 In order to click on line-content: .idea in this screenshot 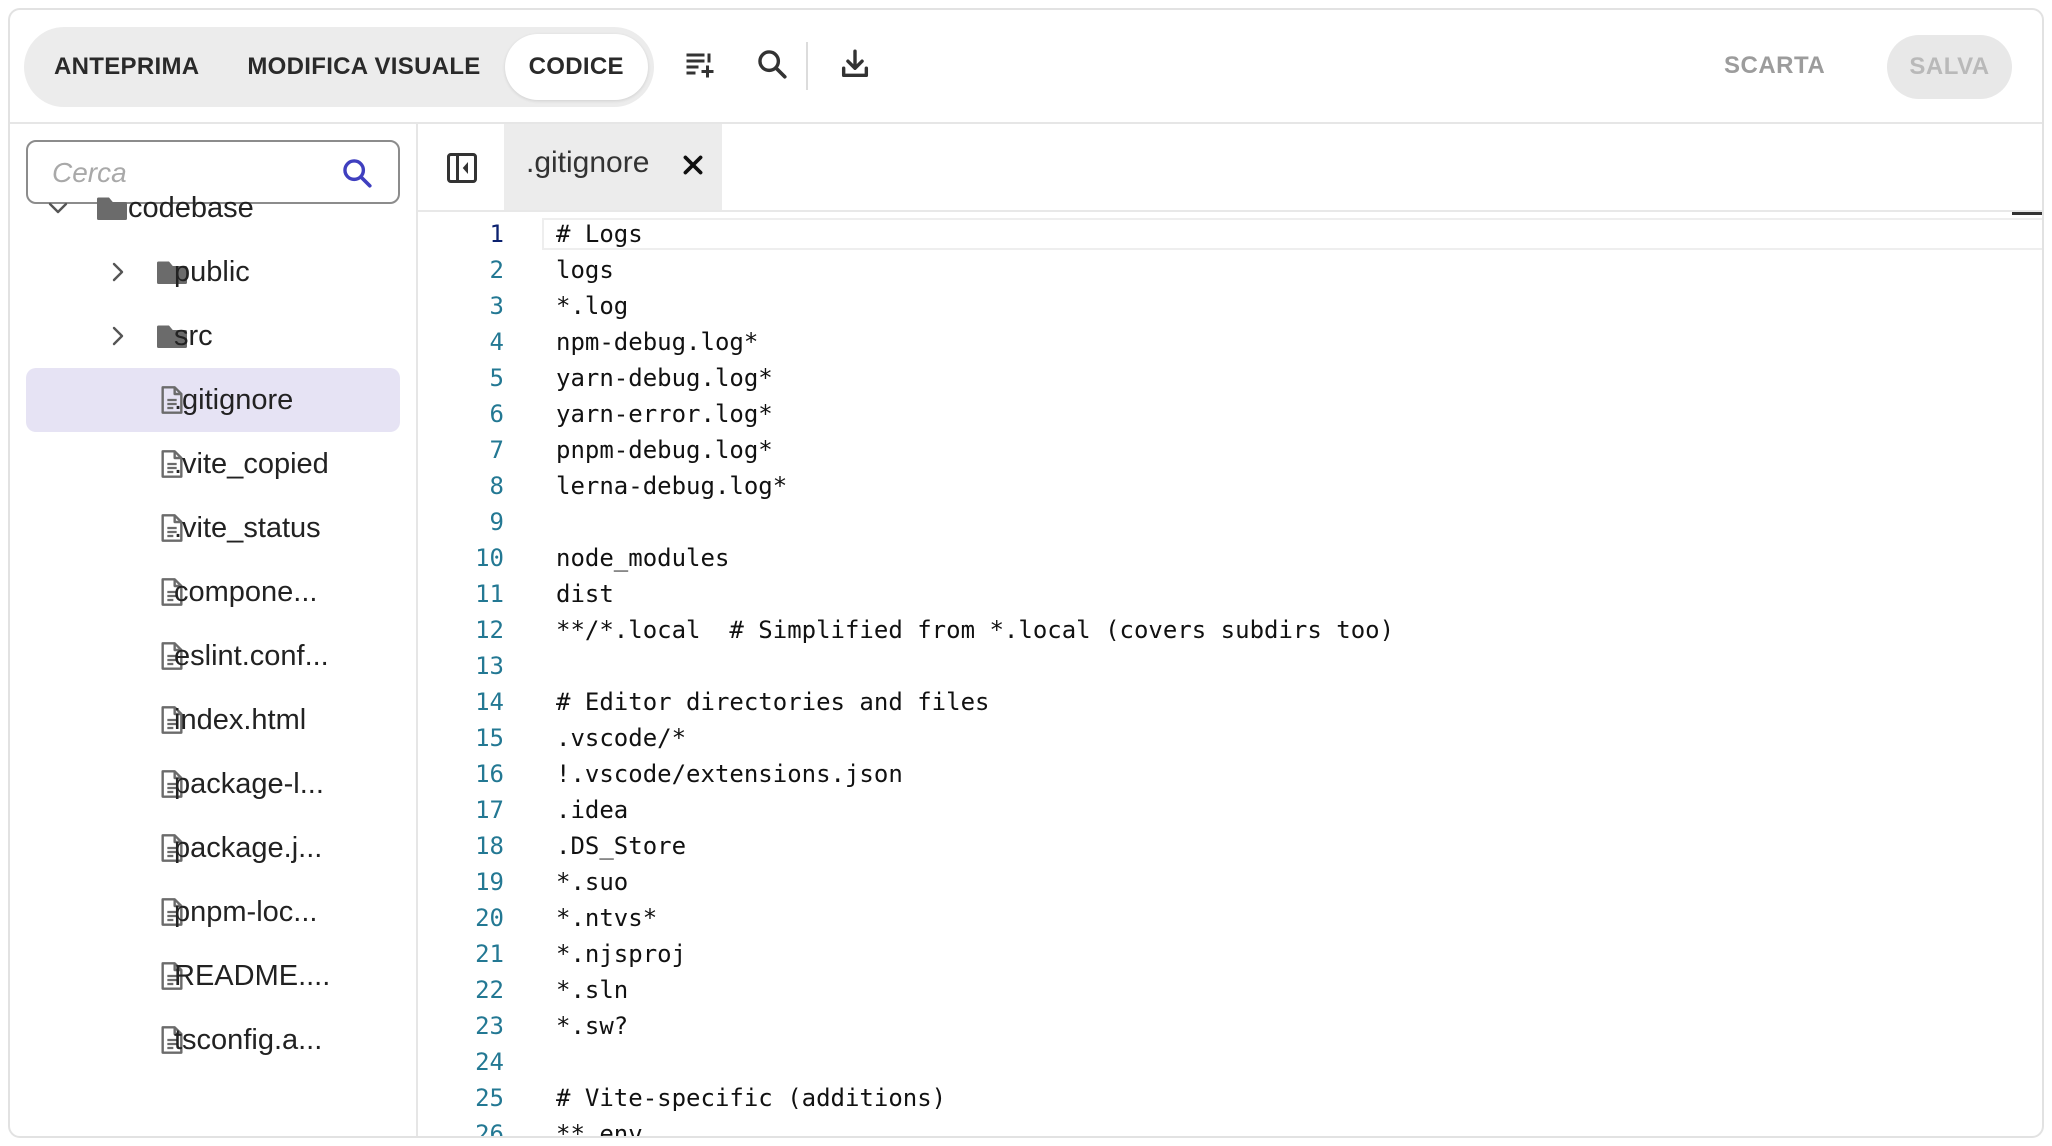, I will do `click(592, 810)`.